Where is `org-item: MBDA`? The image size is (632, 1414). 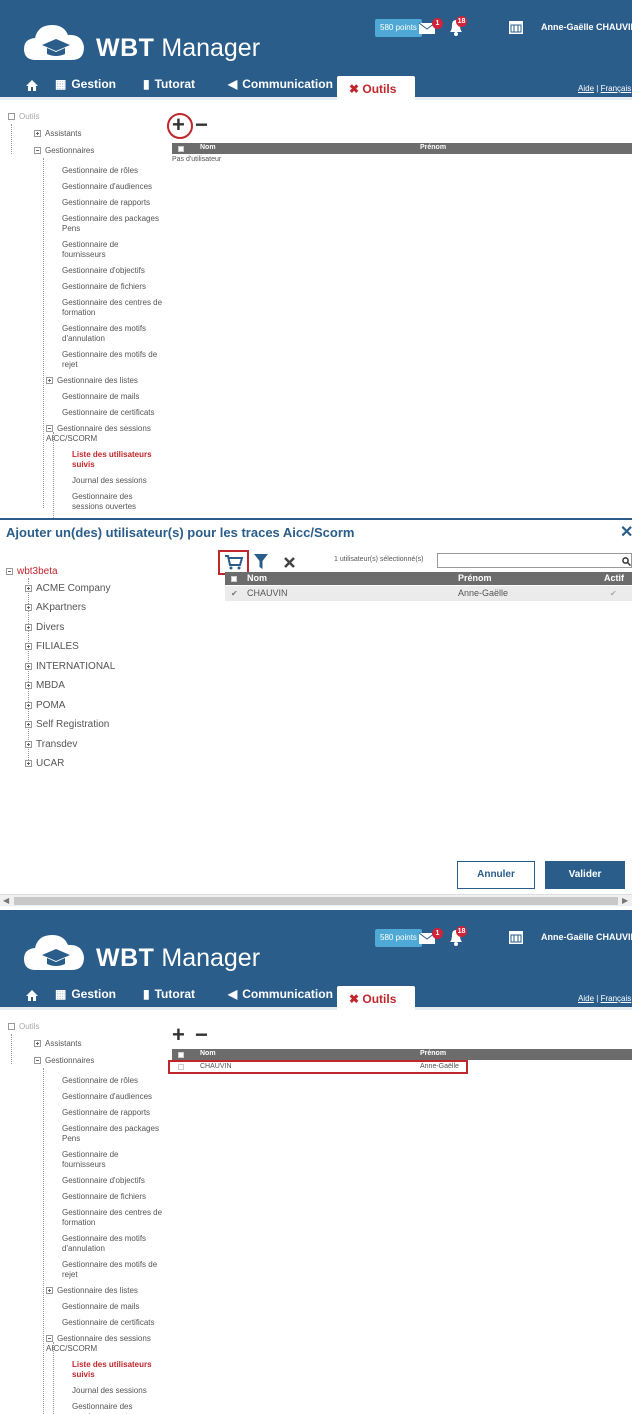 org-item: MBDA is located at coordinates (45, 685).